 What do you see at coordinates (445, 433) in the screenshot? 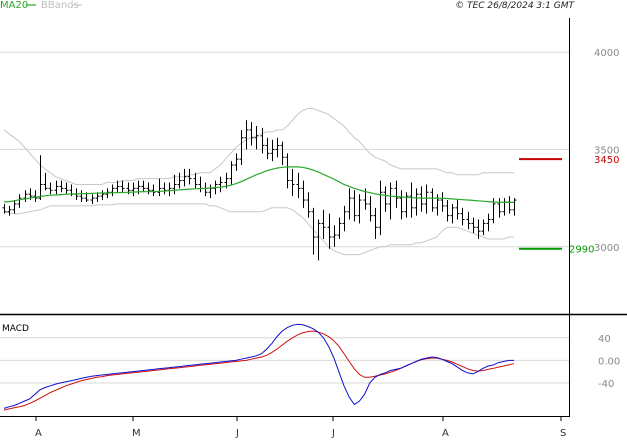
I see `month-label: A` at bounding box center [445, 433].